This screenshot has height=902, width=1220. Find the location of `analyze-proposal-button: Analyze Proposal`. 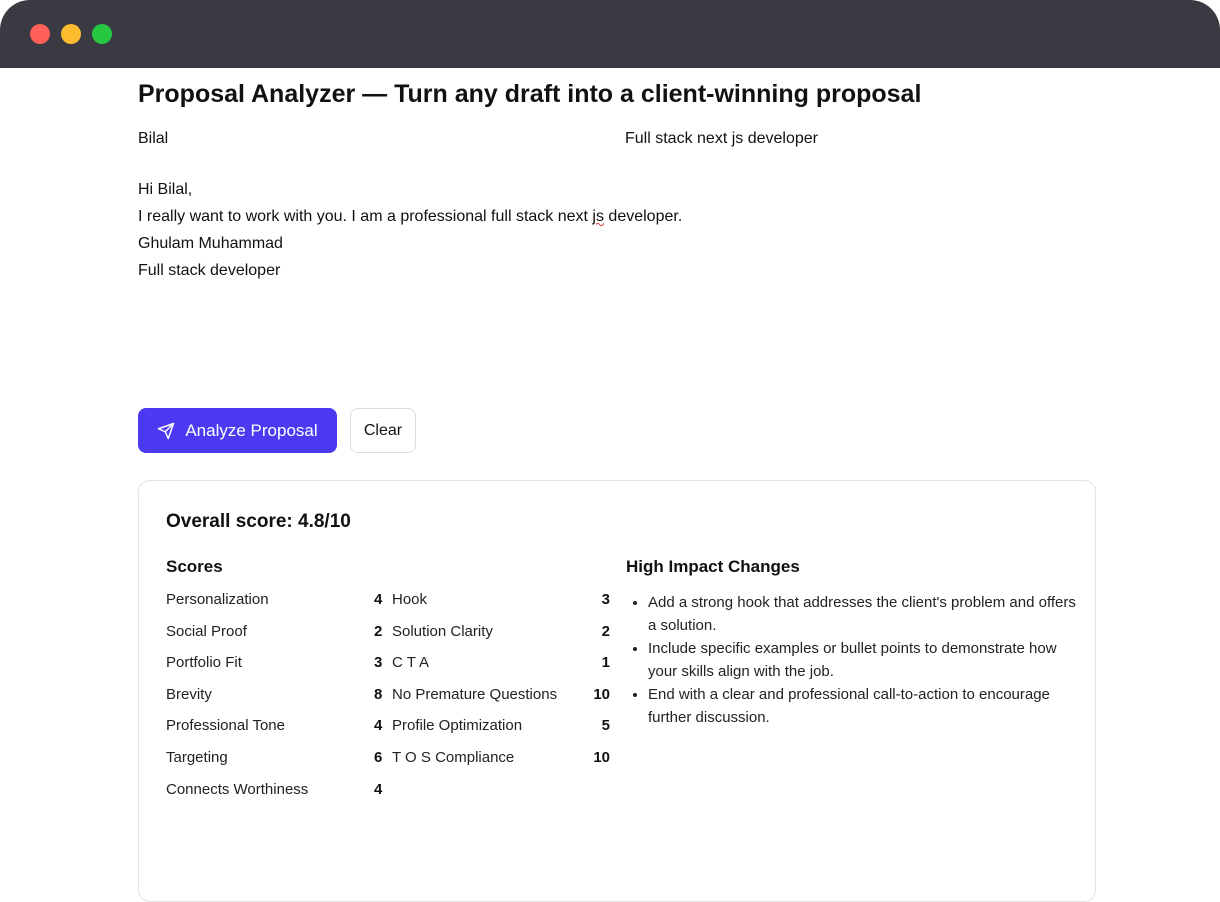

analyze-proposal-button: Analyze Proposal is located at coordinates (237, 430).